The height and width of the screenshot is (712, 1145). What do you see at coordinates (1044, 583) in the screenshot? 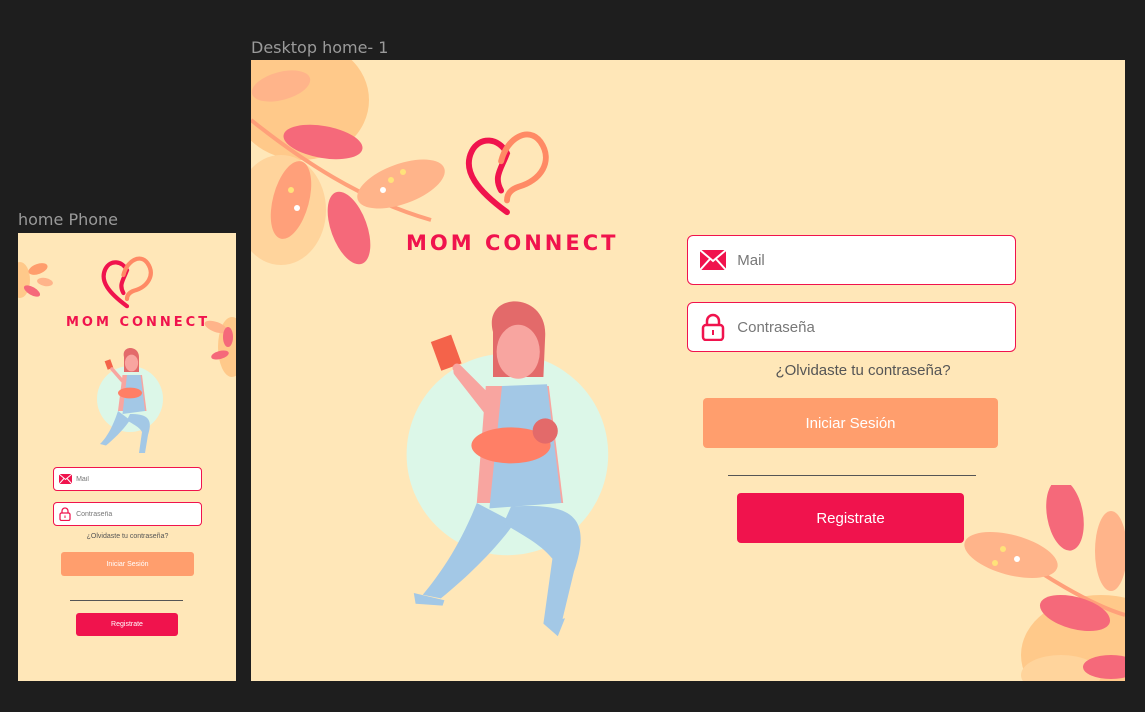
I see `leaf-decoration-bottom-right` at bounding box center [1044, 583].